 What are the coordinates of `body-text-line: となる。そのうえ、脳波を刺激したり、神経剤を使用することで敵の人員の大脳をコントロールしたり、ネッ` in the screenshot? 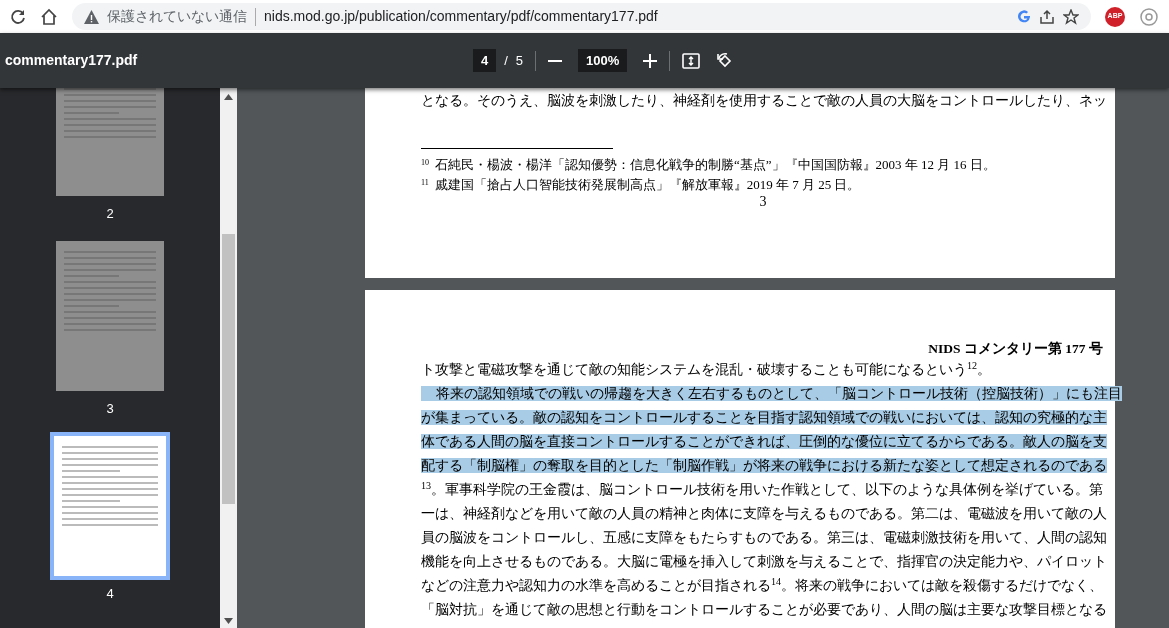 It's located at (764, 101).